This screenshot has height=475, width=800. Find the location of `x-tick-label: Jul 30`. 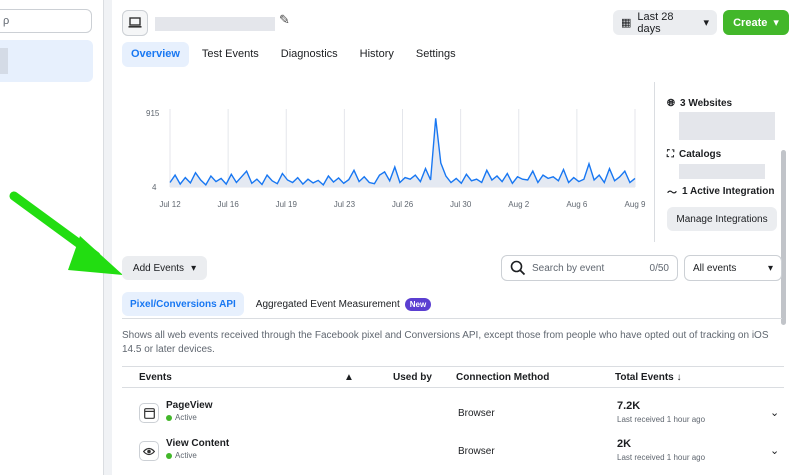

x-tick-label: Jul 30 is located at coordinates (461, 204).